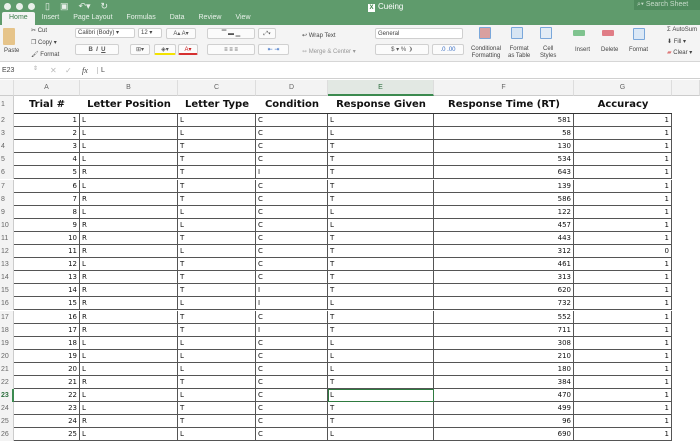 This screenshot has height=446, width=700. What do you see at coordinates (44, 42) in the screenshot?
I see `copy-button: ❐ Copy ▾` at bounding box center [44, 42].